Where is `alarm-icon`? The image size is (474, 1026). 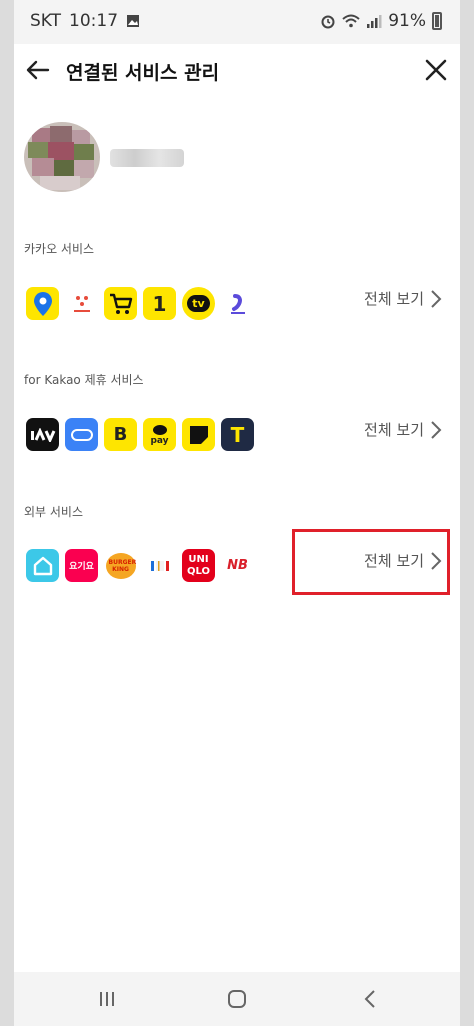 alarm-icon is located at coordinates (328, 22).